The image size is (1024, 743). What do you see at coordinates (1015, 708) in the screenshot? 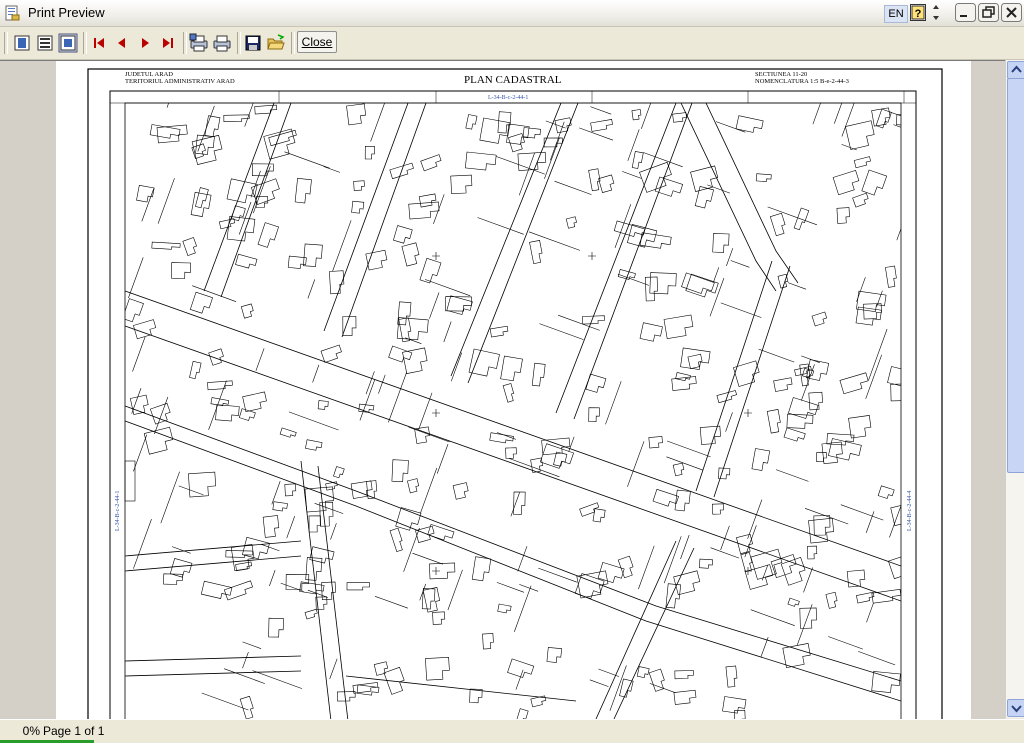
I see `scroll-down-button` at bounding box center [1015, 708].